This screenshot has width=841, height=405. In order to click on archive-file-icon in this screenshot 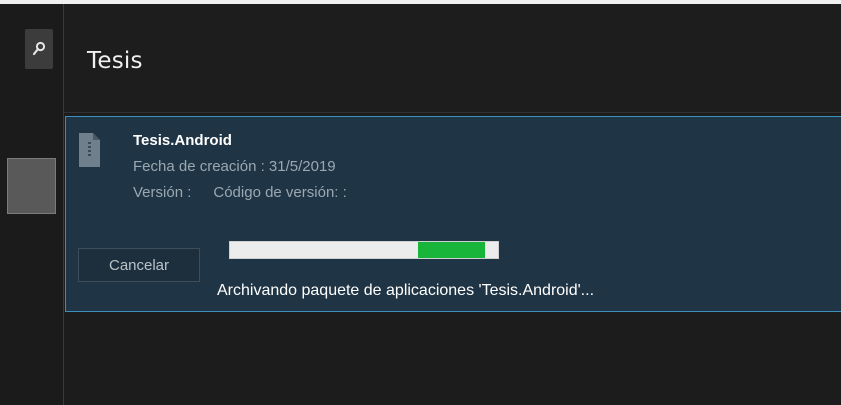, I will do `click(89, 150)`.